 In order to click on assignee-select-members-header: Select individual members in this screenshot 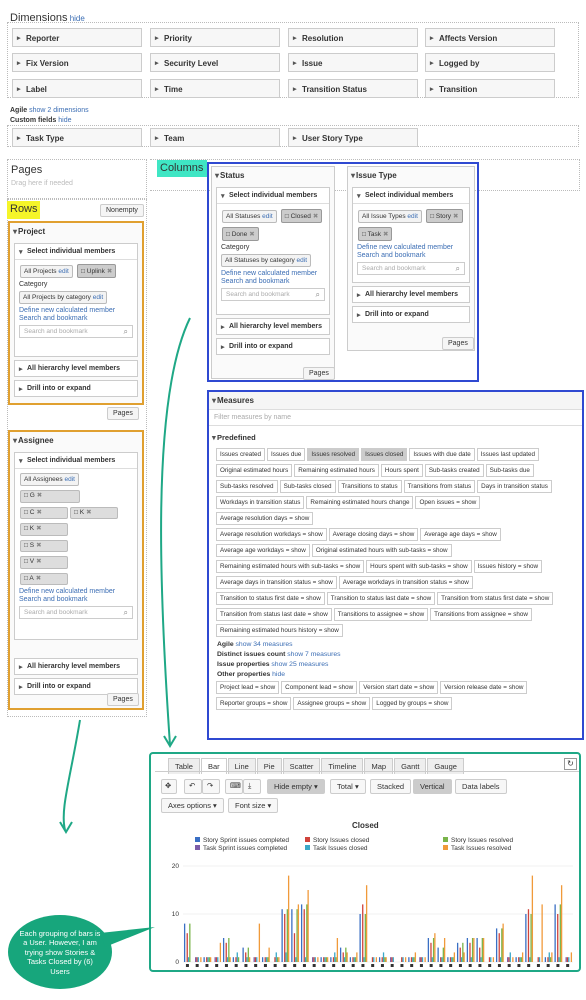, I will do `click(76, 461)`.